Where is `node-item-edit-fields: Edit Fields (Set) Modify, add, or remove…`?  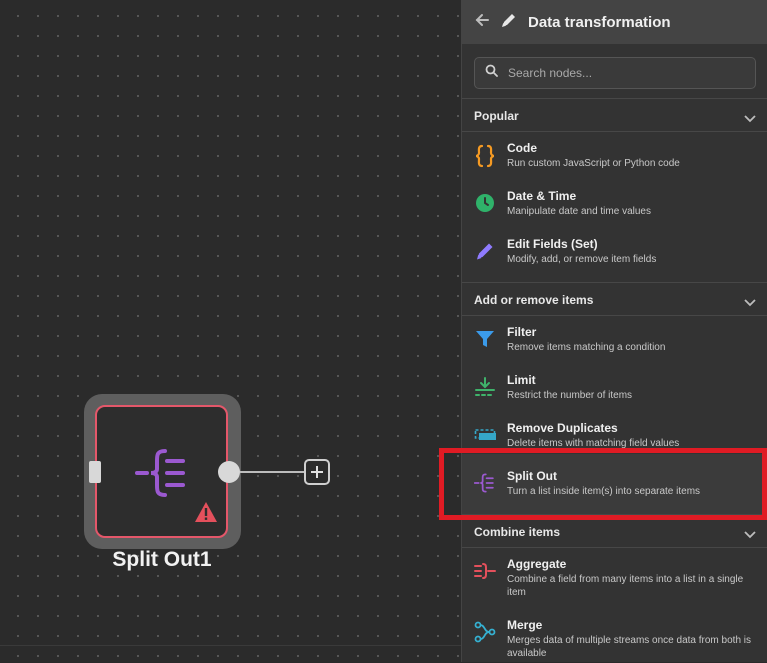
node-item-edit-fields: Edit Fields (Set) Modify, add, or remove… is located at coordinates (614, 256).